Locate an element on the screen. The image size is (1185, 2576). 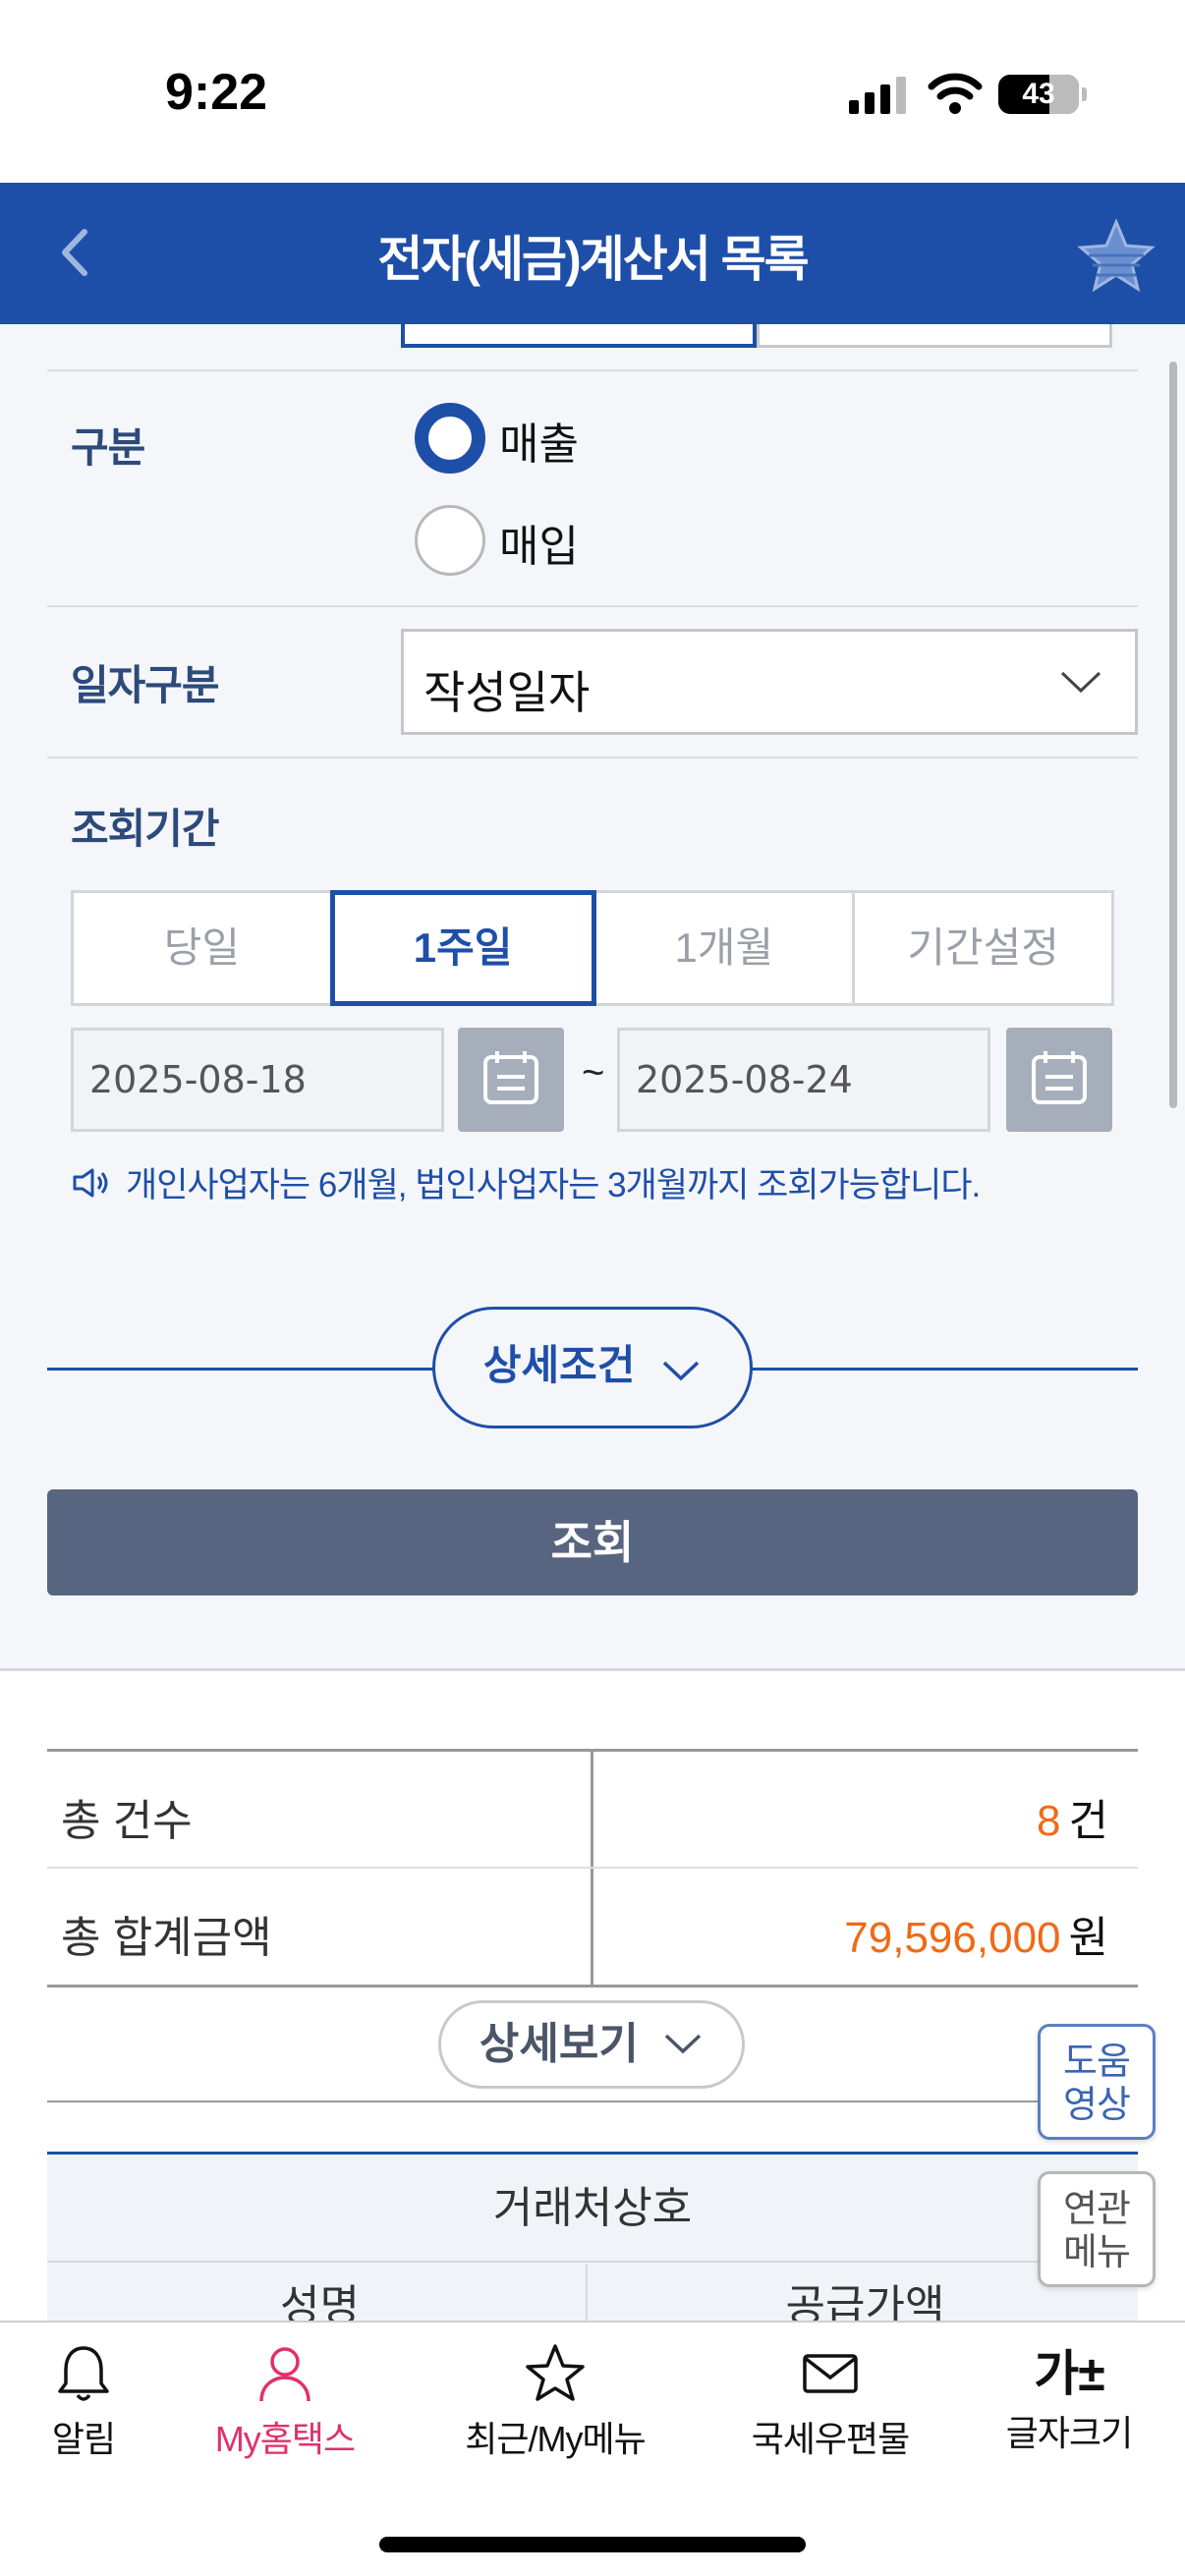
total-count-value: 8 is located at coordinates (1049, 1821).